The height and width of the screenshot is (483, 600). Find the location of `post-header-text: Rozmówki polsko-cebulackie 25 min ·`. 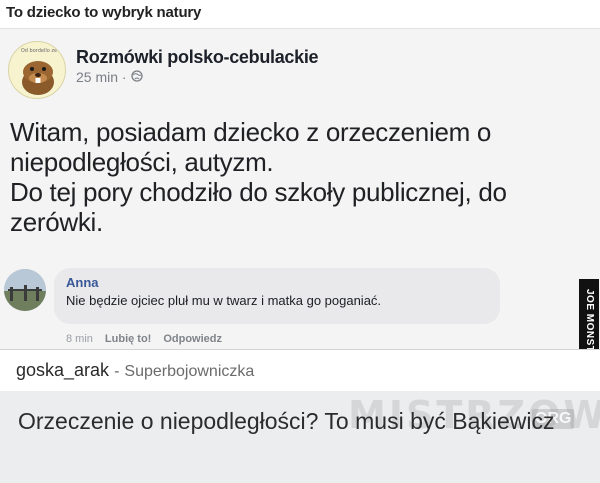

post-header-text: Rozmówki polsko-cebulackie 25 min · is located at coordinates (197, 66).